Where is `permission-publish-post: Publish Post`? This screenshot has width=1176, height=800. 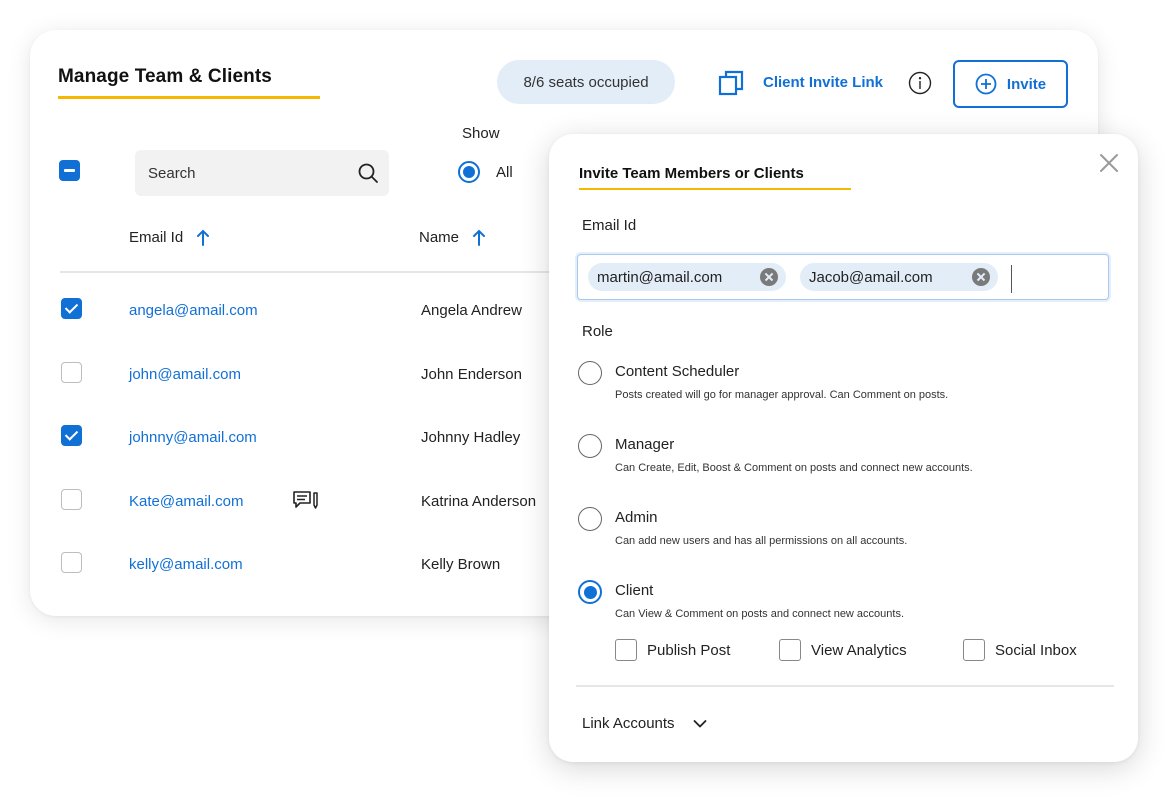
permission-publish-post: Publish Post is located at coordinates (672, 650).